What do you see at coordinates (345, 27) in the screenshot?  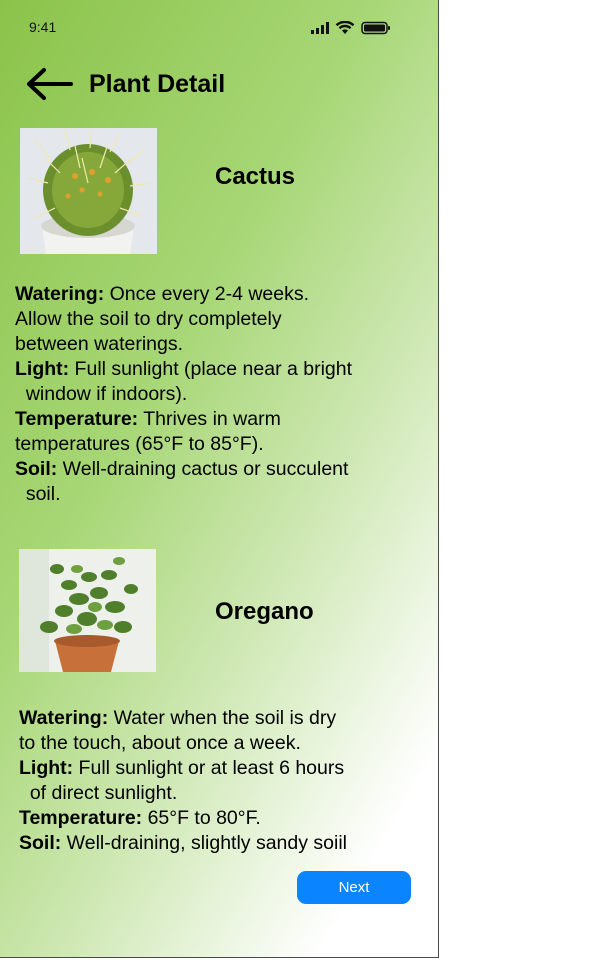 I see `wifi-icon` at bounding box center [345, 27].